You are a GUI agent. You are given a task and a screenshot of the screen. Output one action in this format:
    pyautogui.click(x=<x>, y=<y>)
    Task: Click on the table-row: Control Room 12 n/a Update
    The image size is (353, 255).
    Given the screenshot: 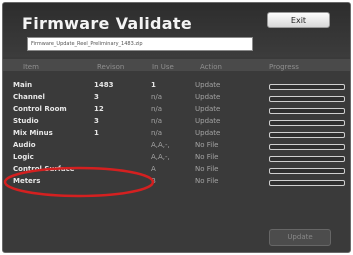 What is the action you would take?
    pyautogui.click(x=176, y=111)
    